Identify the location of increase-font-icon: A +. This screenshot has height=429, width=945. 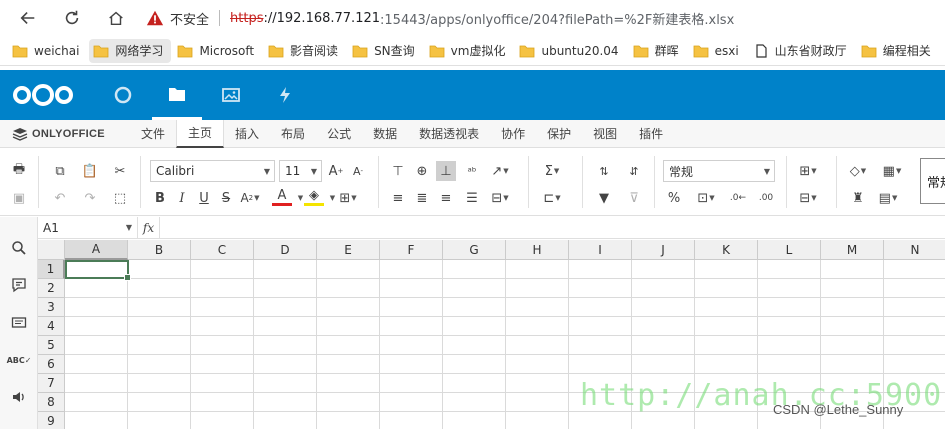
(336, 171).